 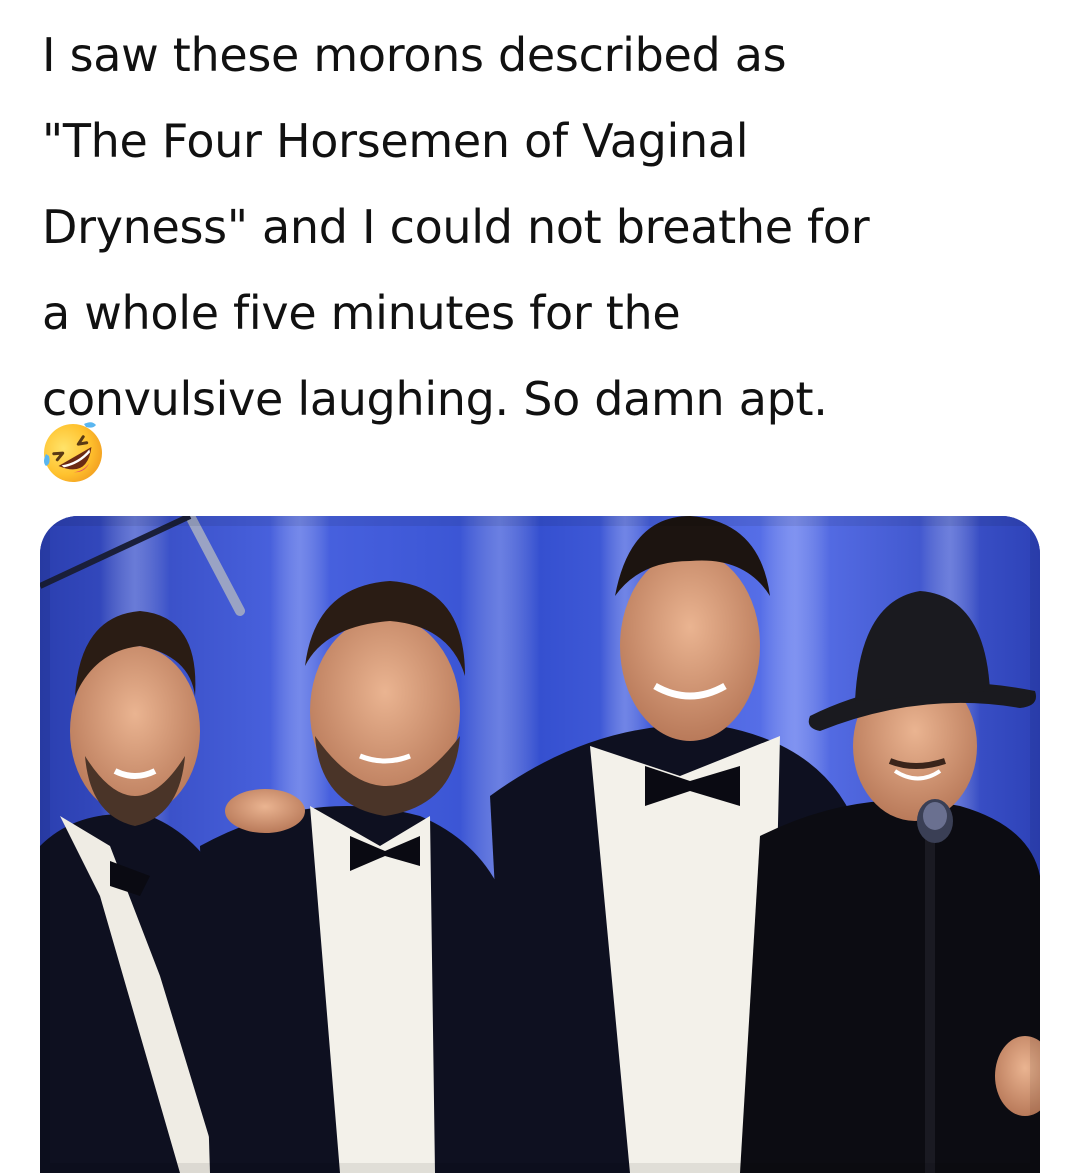 I want to click on caption-line: I saw these morons described as, so click(x=414, y=55).